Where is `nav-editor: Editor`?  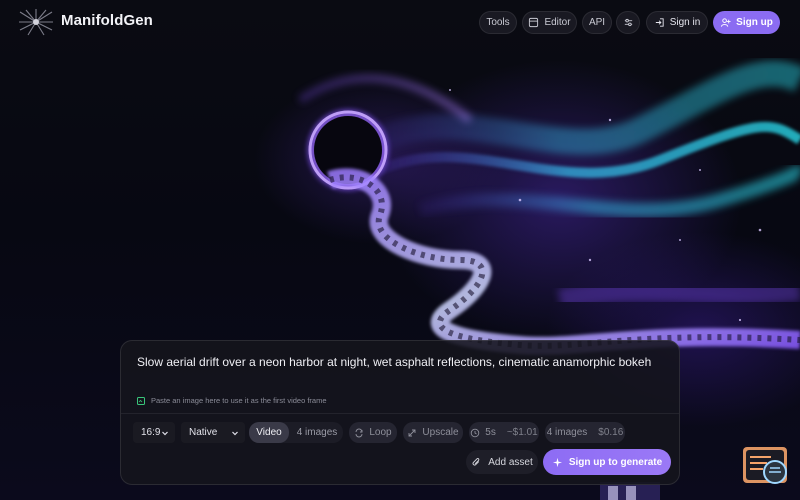 nav-editor: Editor is located at coordinates (549, 22).